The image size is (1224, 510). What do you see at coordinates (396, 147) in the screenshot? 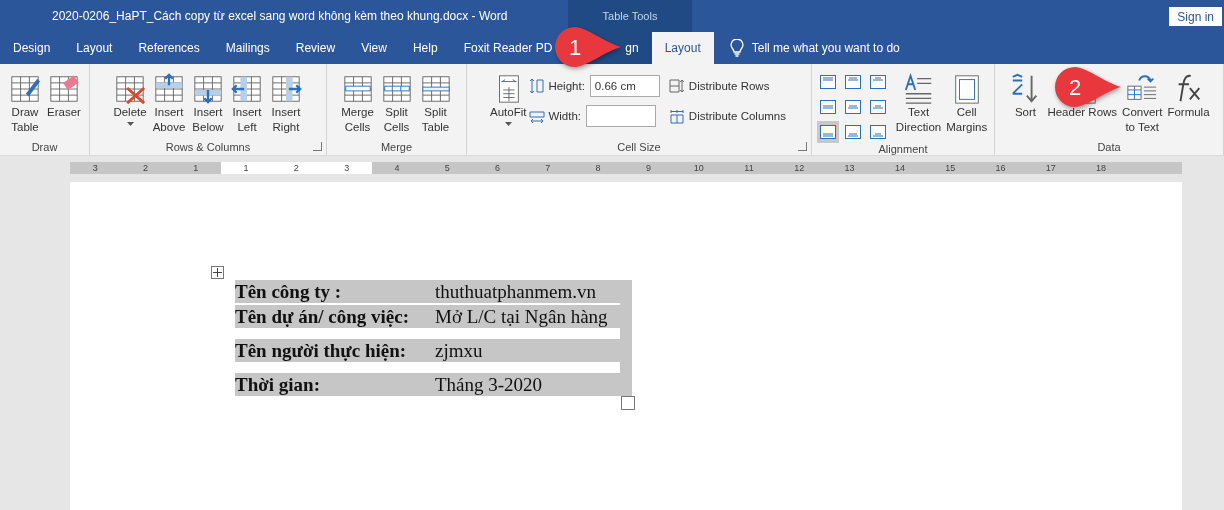
I see `group-label: Merge` at bounding box center [396, 147].